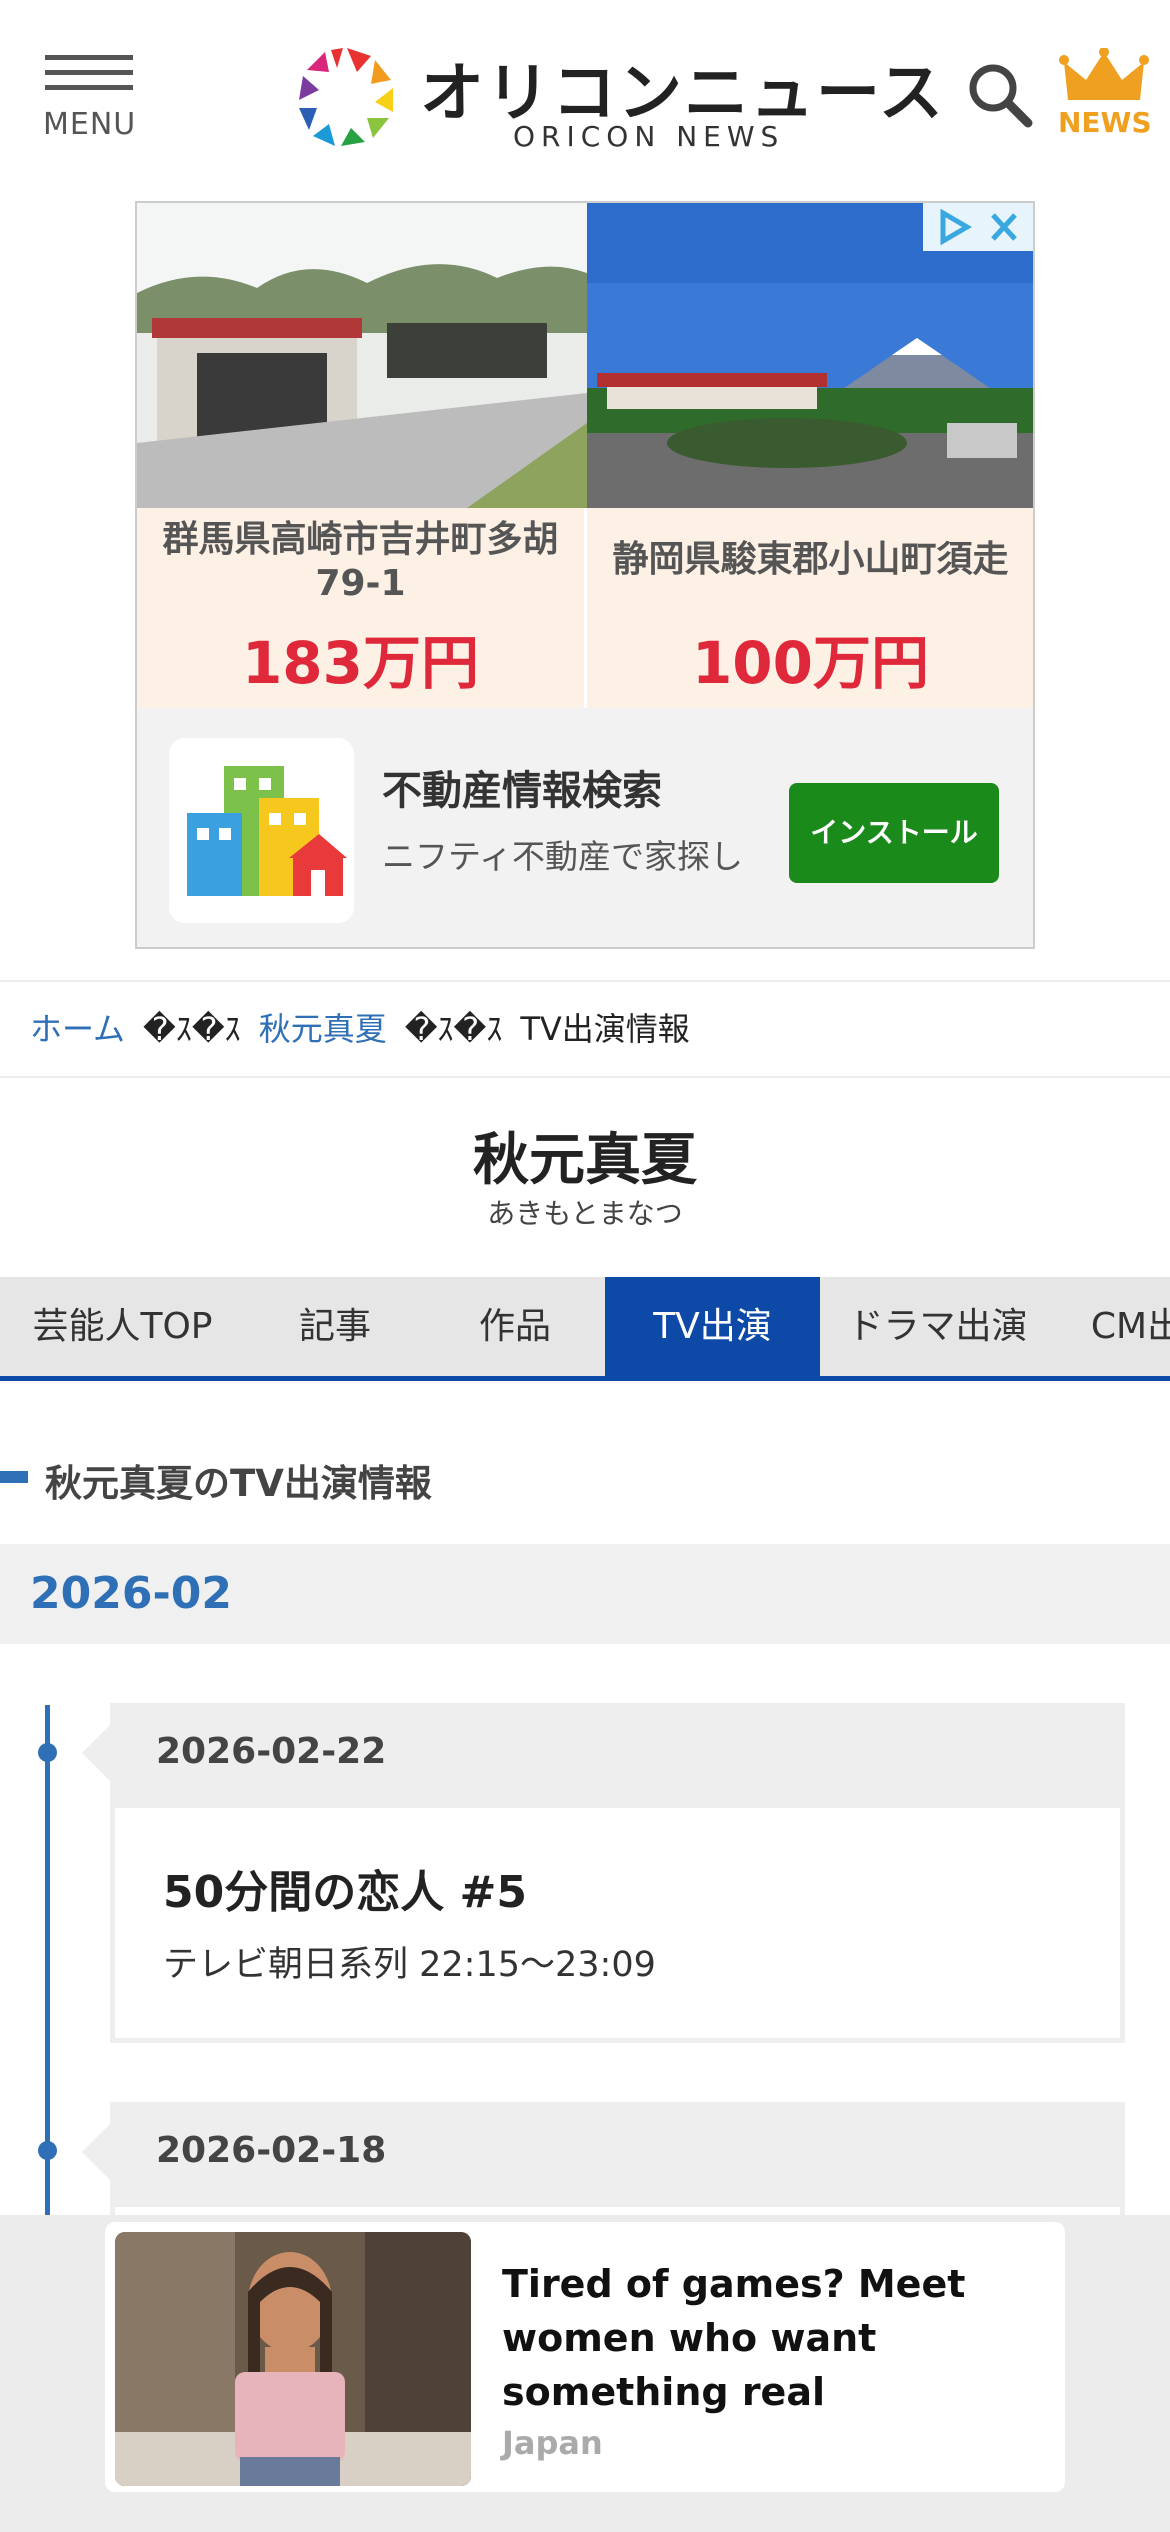  I want to click on app-description: ニフティ不動産で家探し, so click(563, 856).